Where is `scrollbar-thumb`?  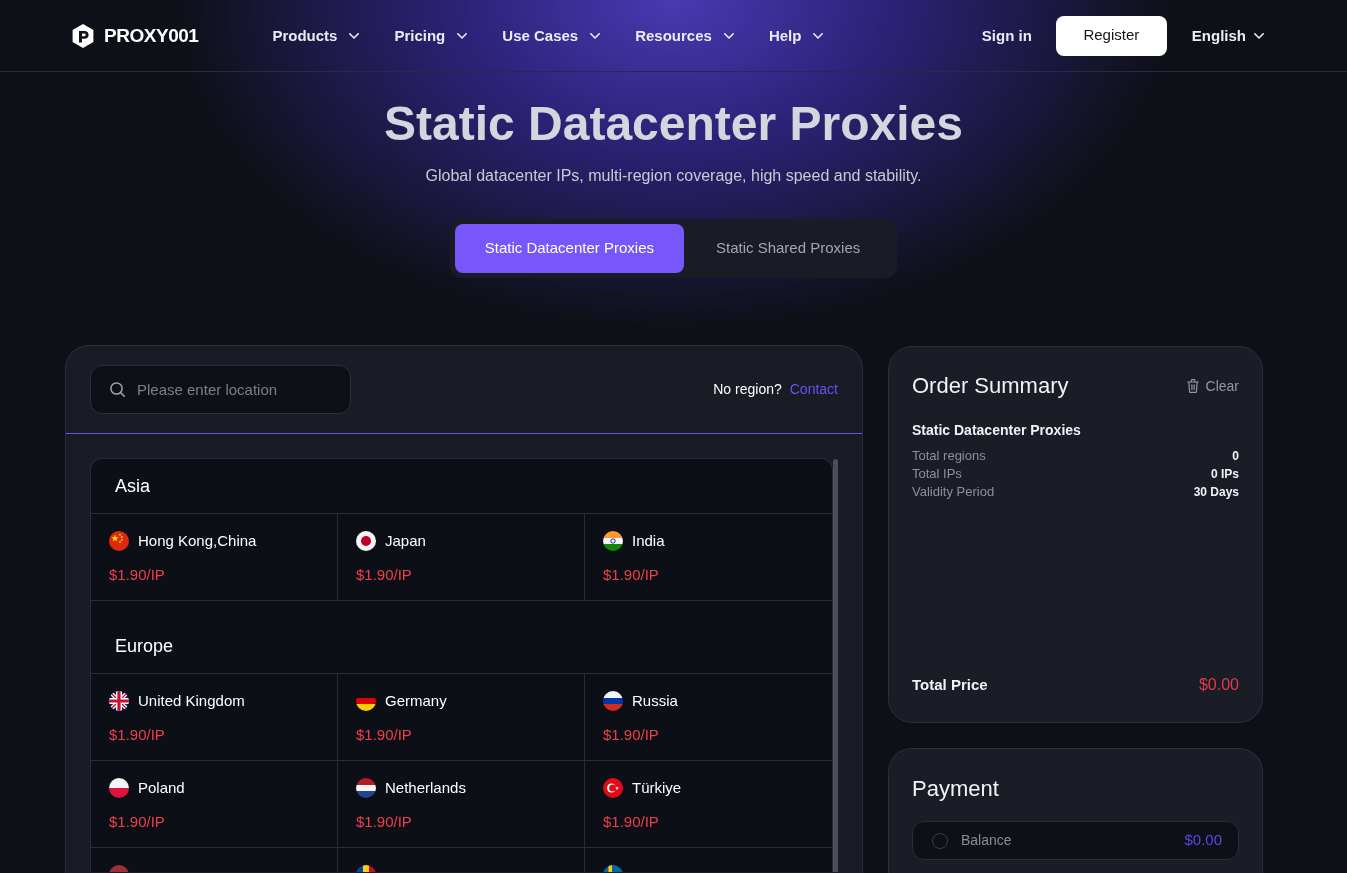 scrollbar-thumb is located at coordinates (835, 665).